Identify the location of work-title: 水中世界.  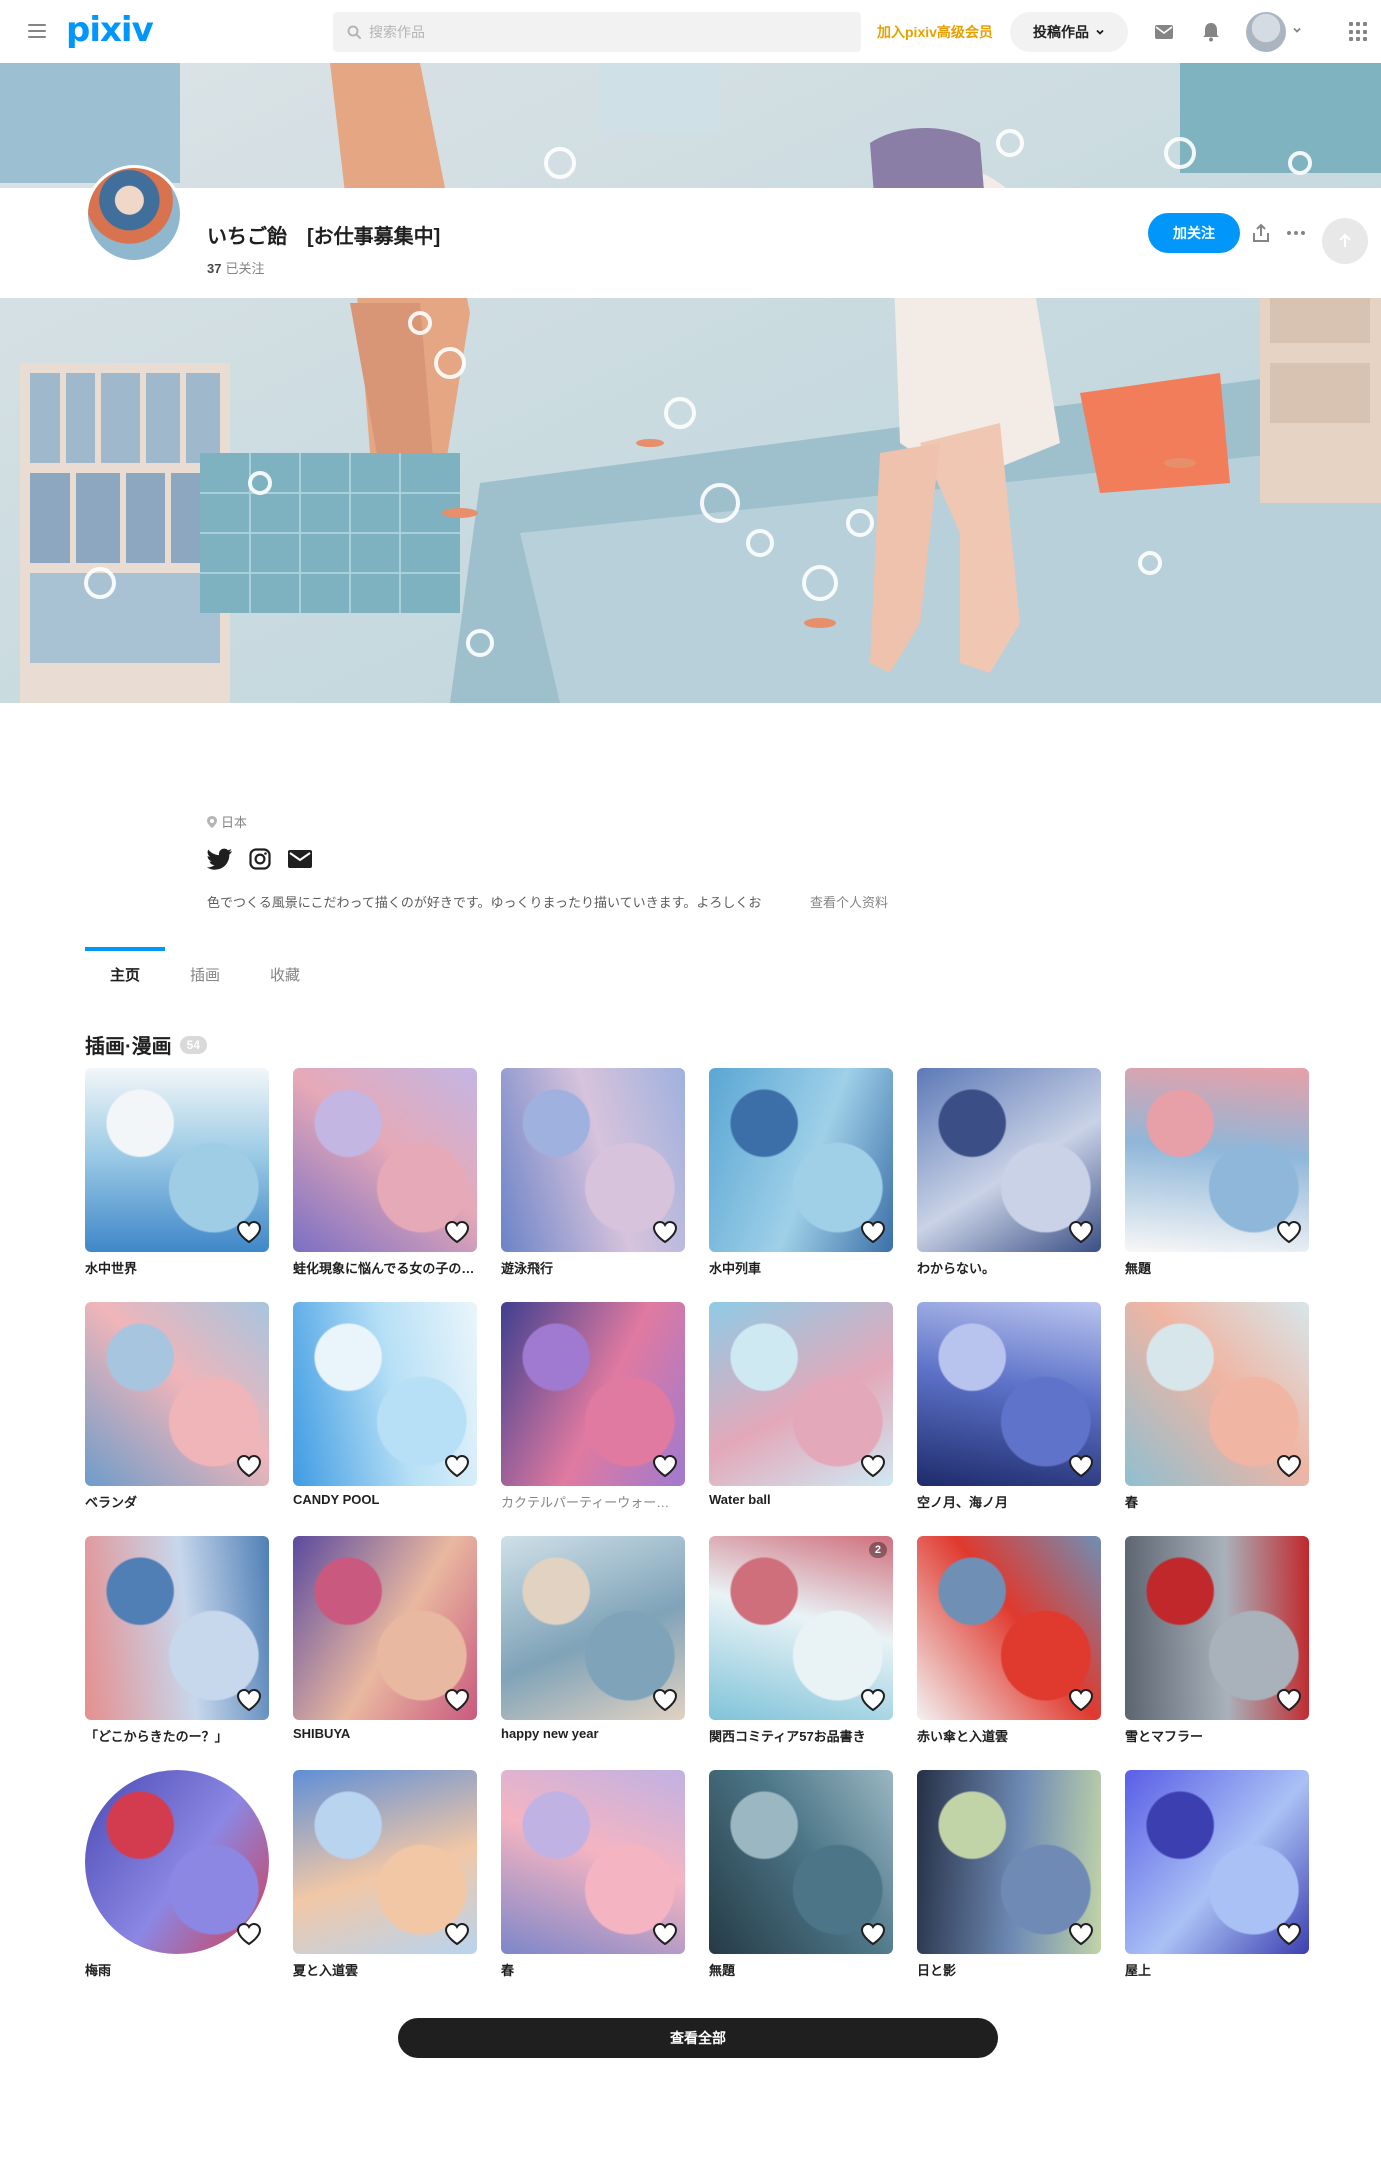
(177, 1267).